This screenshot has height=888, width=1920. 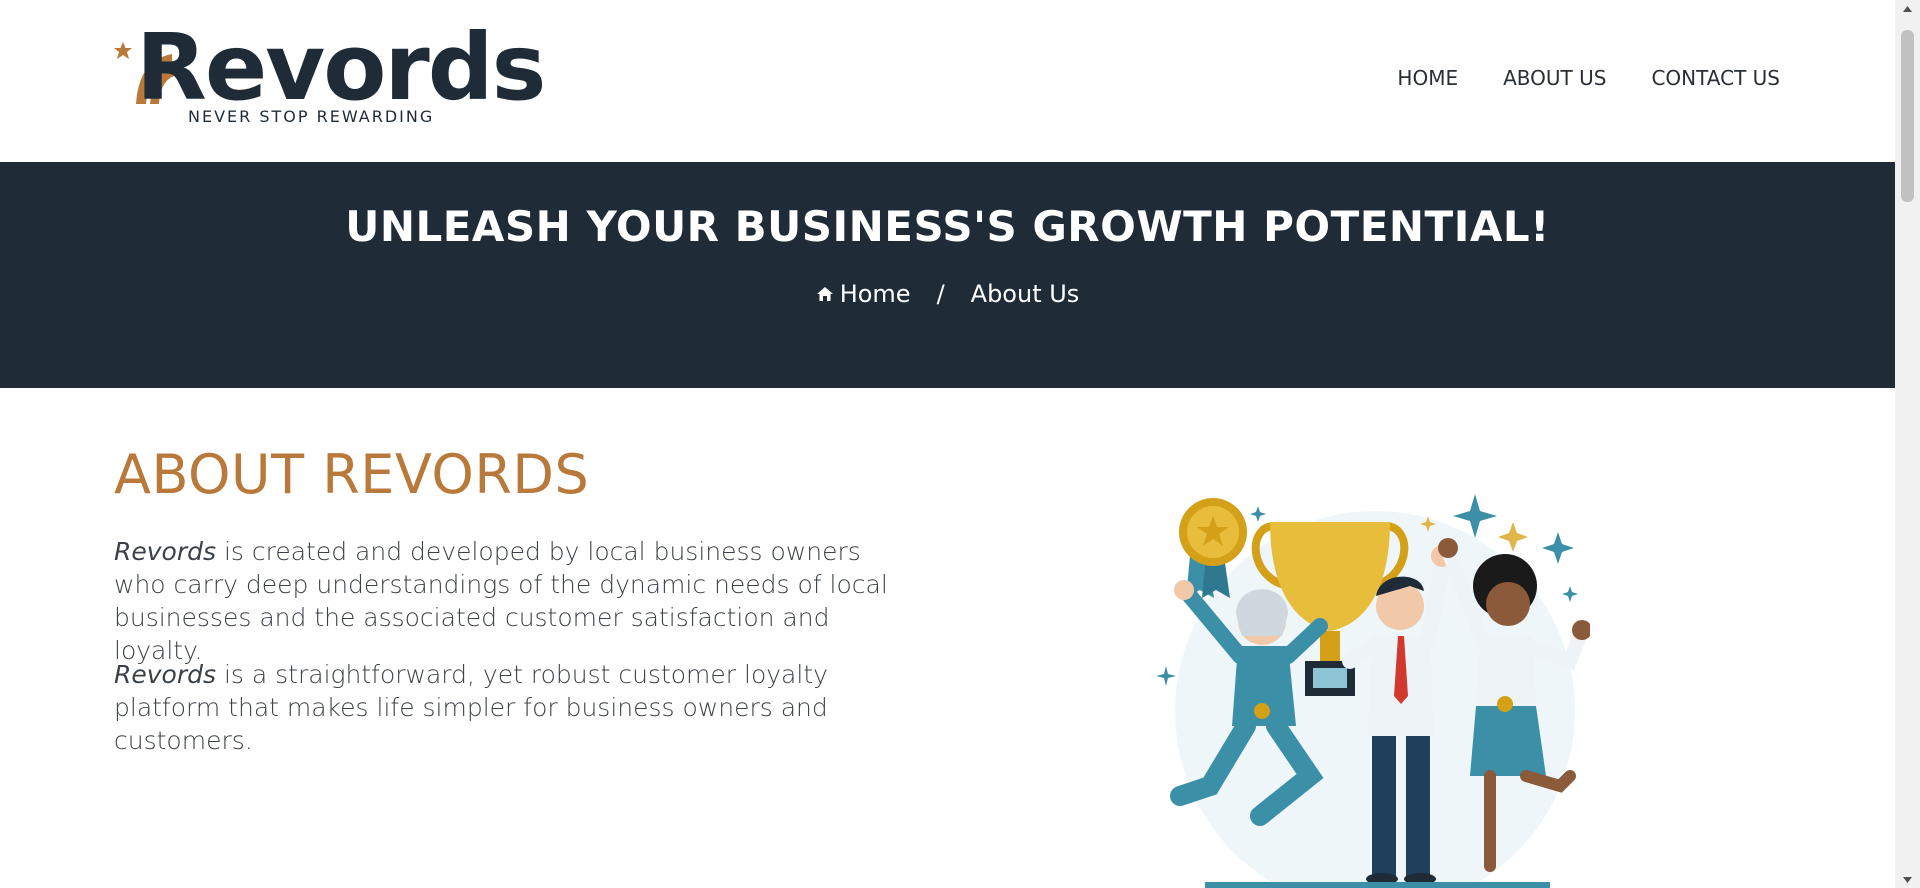 I want to click on nav-home: HOME, so click(x=1427, y=78).